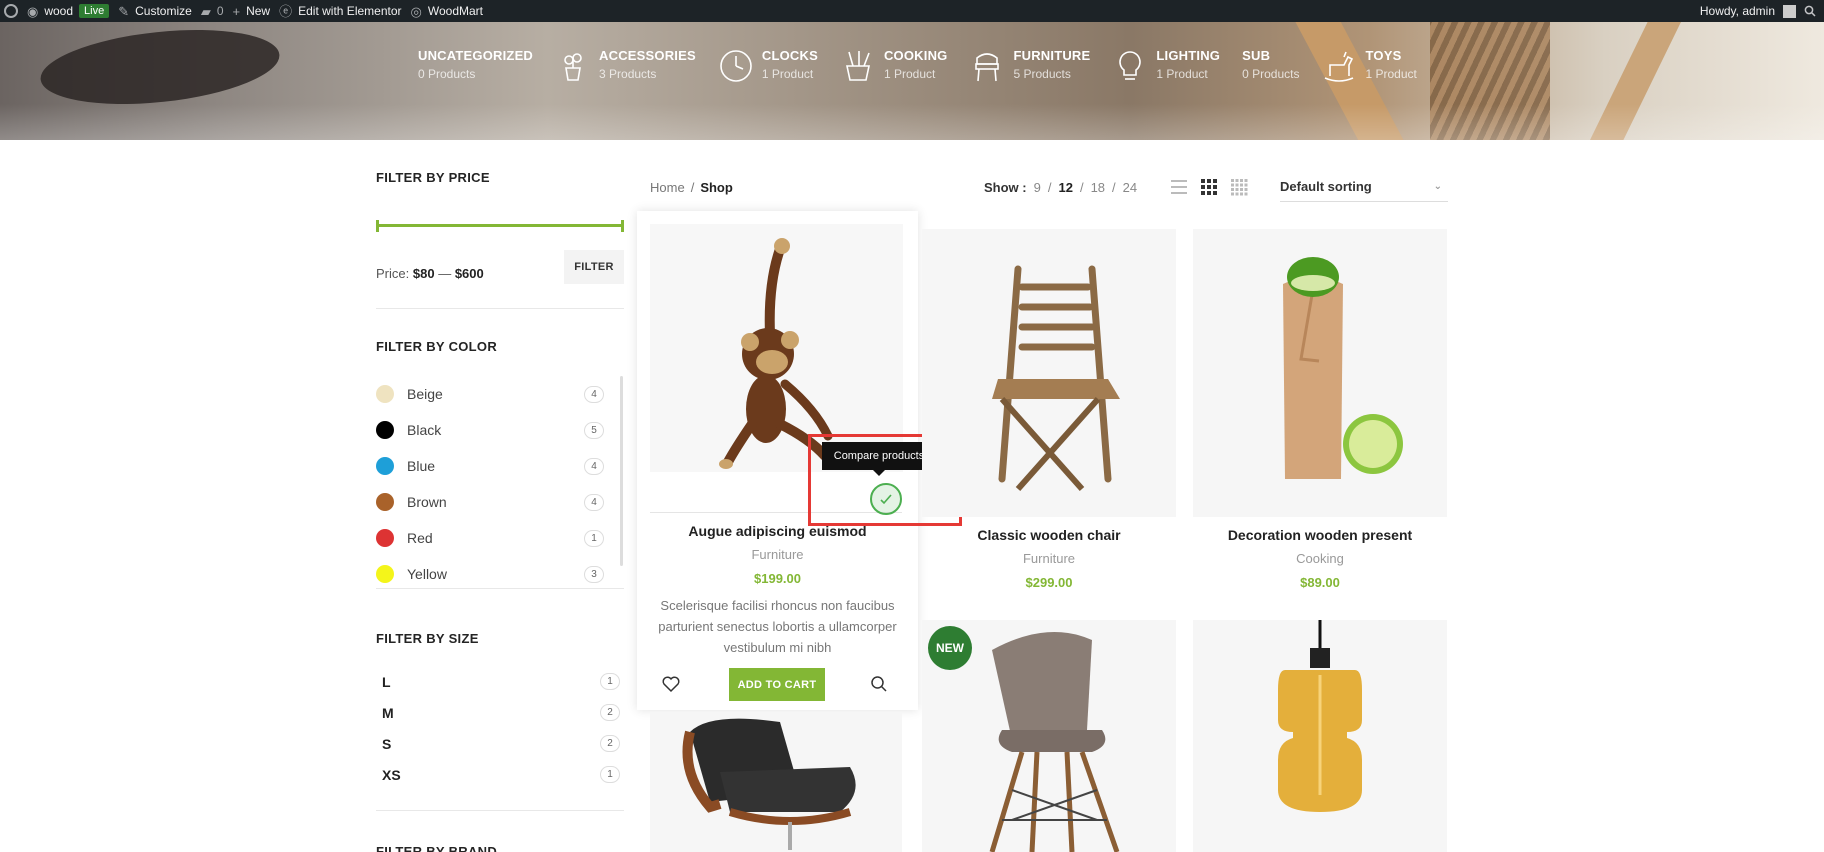  Describe the element at coordinates (1810, 11) in the screenshot. I see `admin-search-icon` at that location.